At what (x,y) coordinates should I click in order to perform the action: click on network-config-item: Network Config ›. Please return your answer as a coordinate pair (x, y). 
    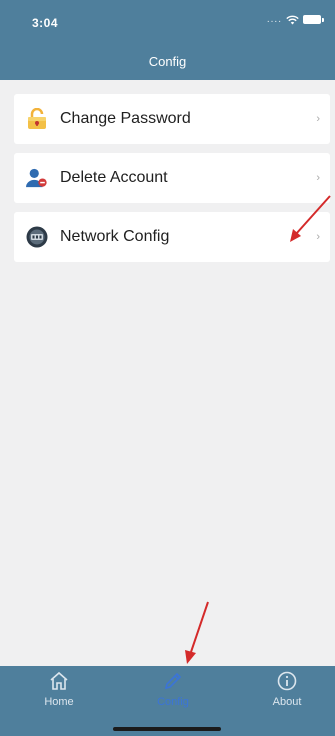
    Looking at the image, I should click on (172, 237).